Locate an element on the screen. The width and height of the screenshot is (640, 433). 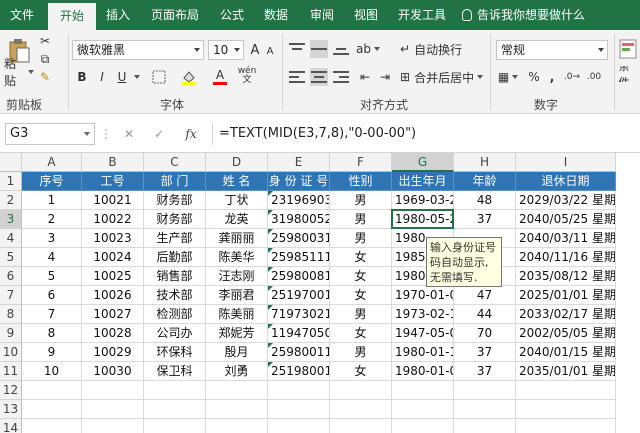
table-cell: 10028 is located at coordinates (113, 333).